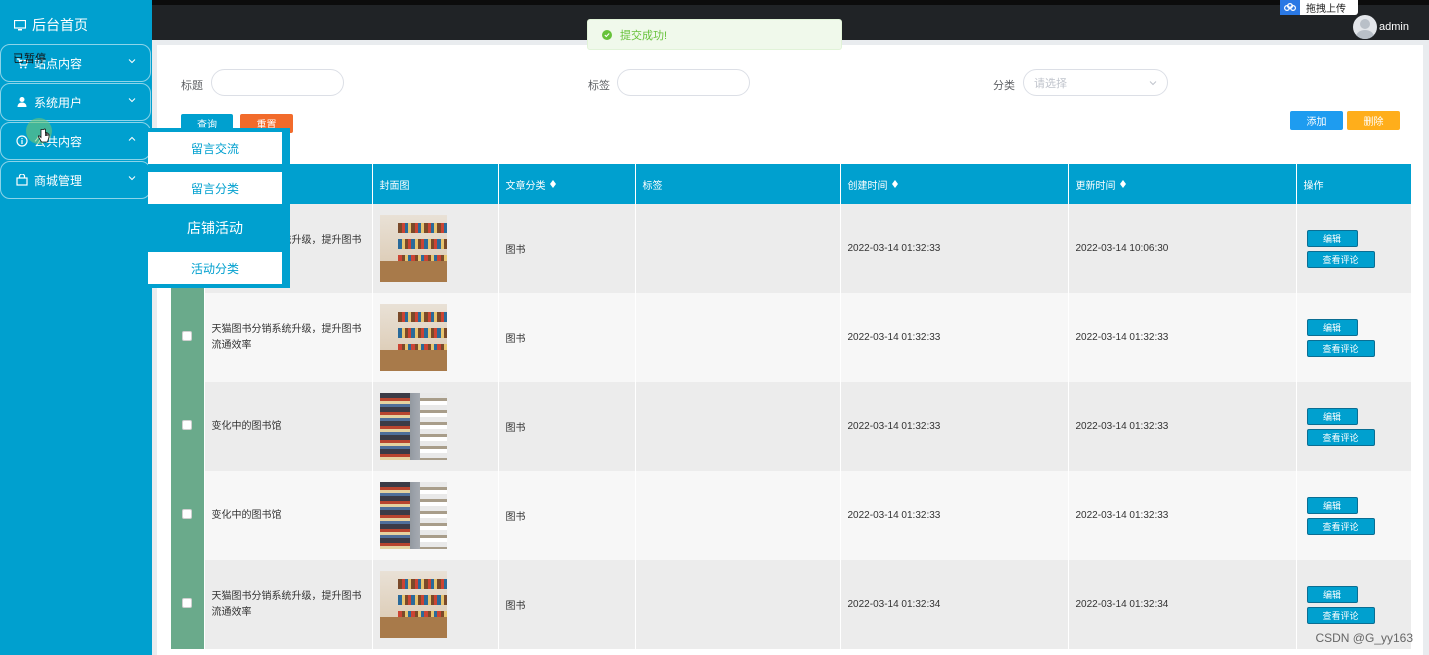  Describe the element at coordinates (525, 186) in the screenshot. I see `column-header-category-label: 文章分类` at that location.